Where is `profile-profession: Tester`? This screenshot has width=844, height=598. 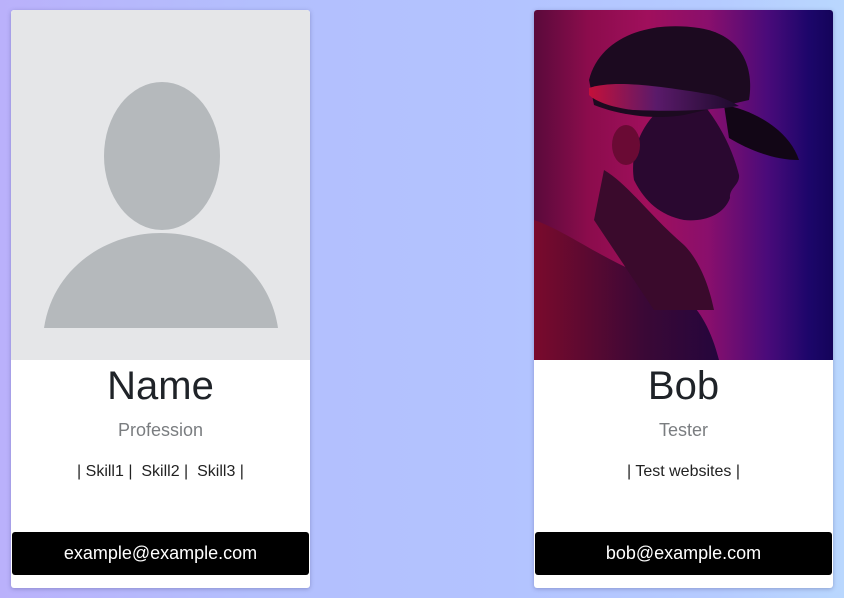 profile-profession: Tester is located at coordinates (683, 430).